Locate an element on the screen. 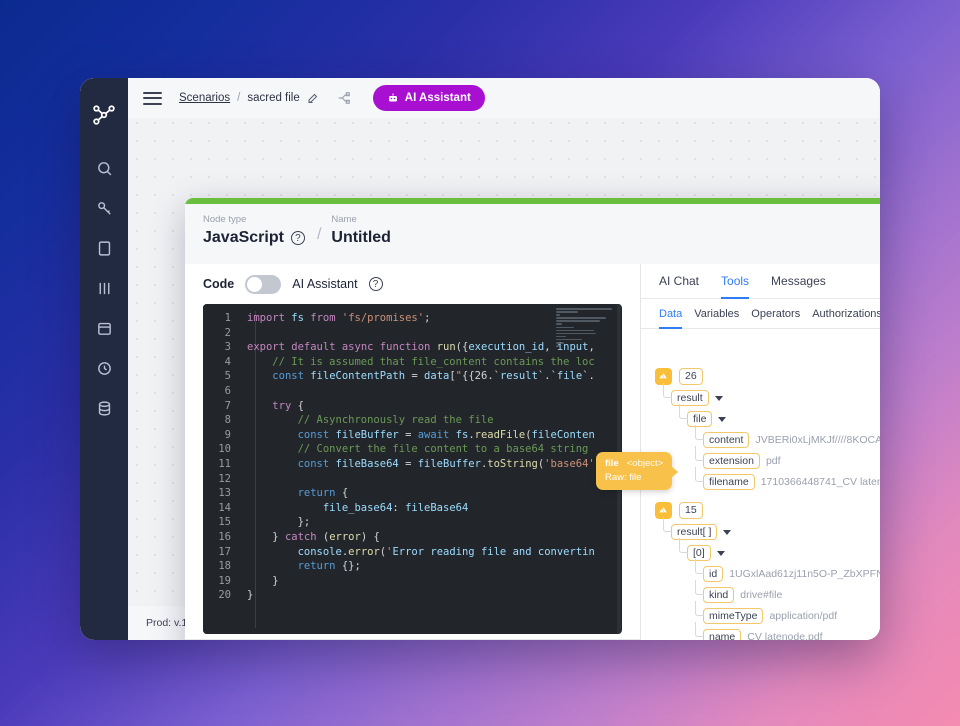 Image resolution: width=960 pixels, height=726 pixels. key-icon is located at coordinates (104, 208).